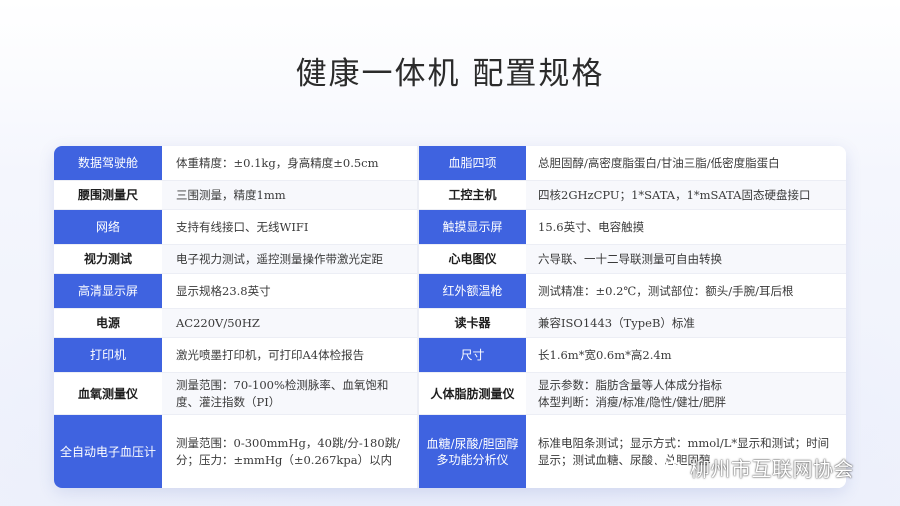 Image resolution: width=900 pixels, height=506 pixels. Describe the element at coordinates (686, 259) in the screenshot. I see `spec-value: 六导联、一十二导联测量可自由转换` at that location.